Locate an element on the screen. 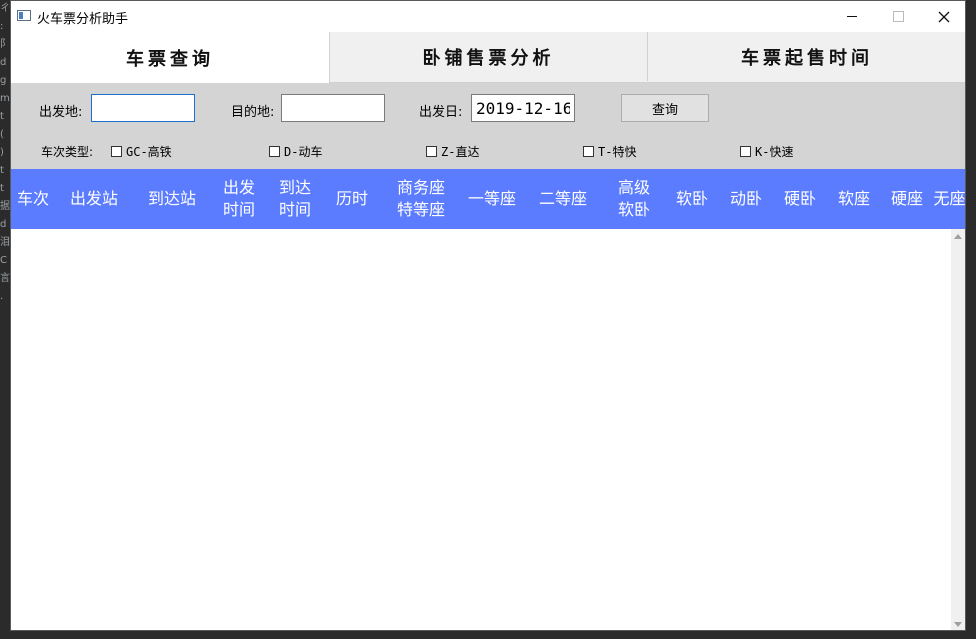 The width and height of the screenshot is (976, 639). column-header-label: 硬卧 is located at coordinates (800, 199).